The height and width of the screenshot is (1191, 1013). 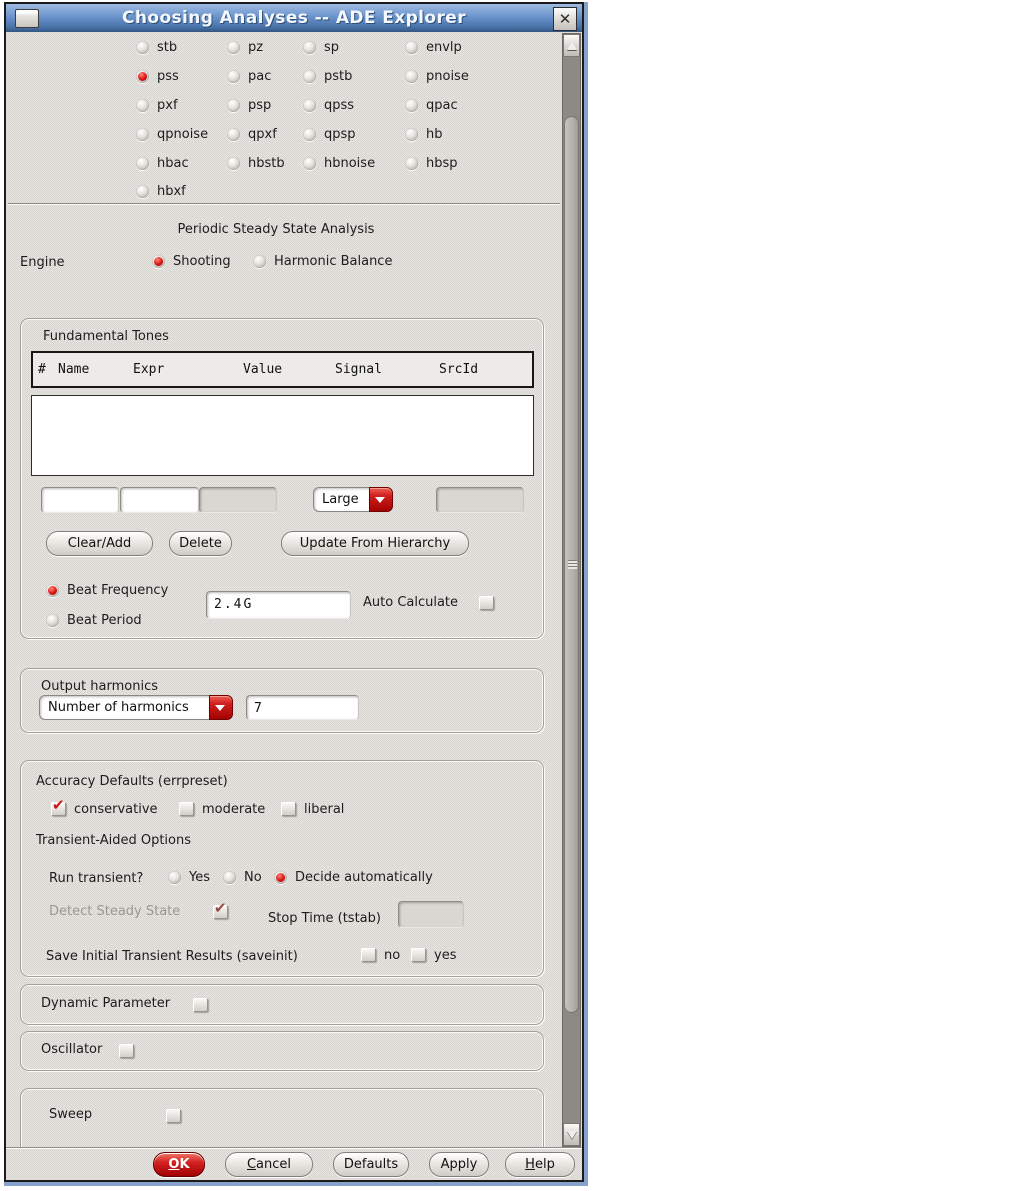 What do you see at coordinates (540, 1164) in the screenshot?
I see `help-button: Help` at bounding box center [540, 1164].